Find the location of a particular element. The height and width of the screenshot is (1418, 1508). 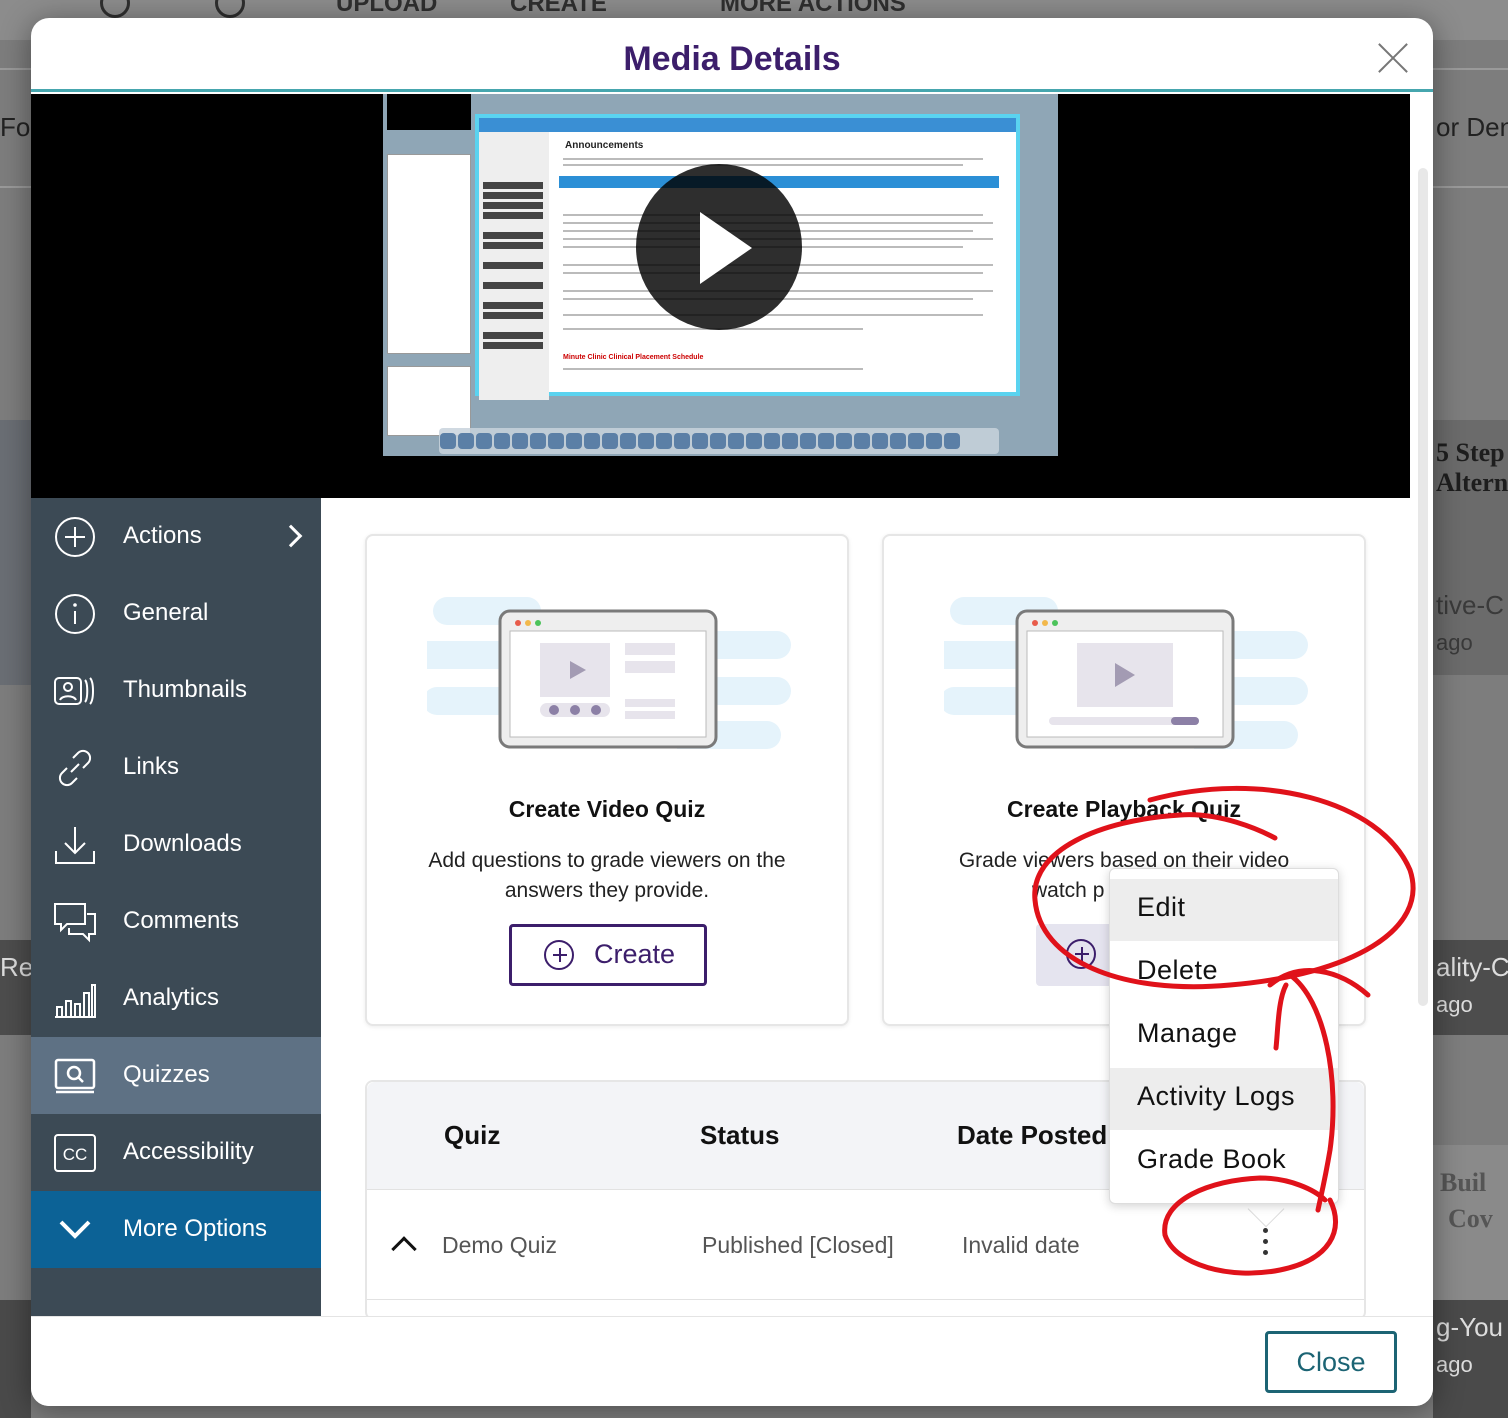

menu-item-label: Edit is located at coordinates (1161, 907).